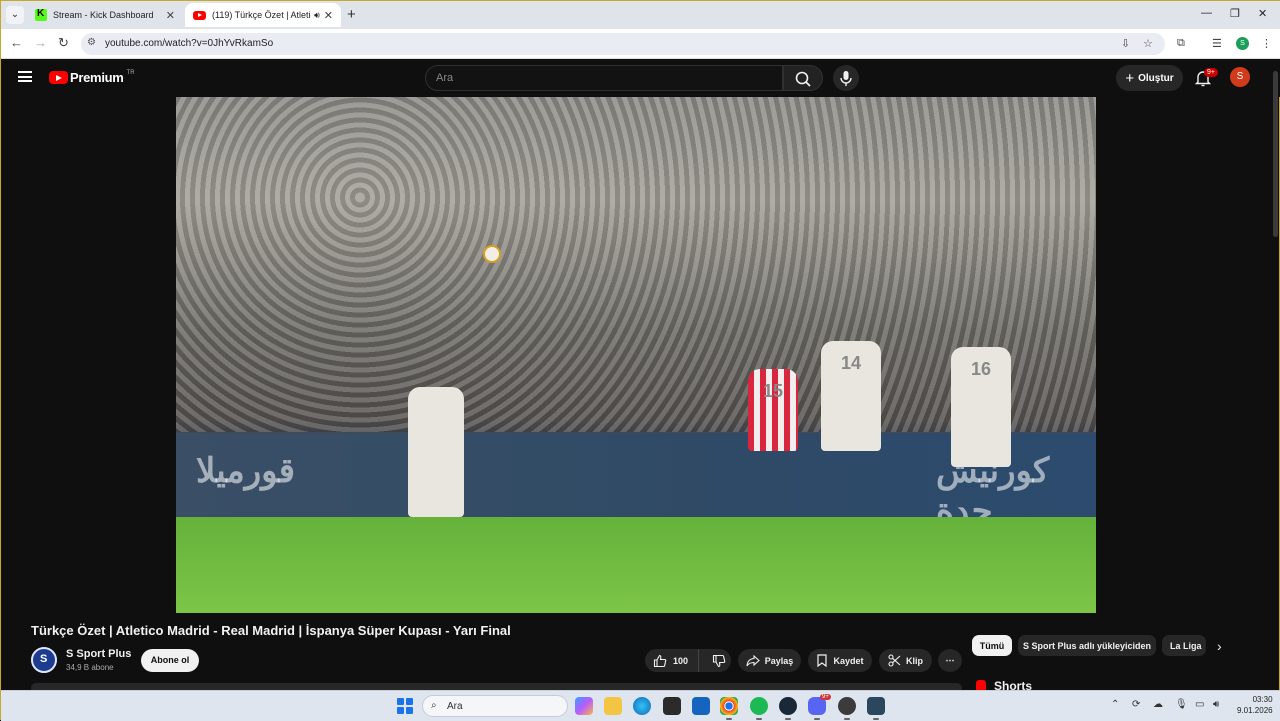 Image resolution: width=1280 pixels, height=721 pixels. Describe the element at coordinates (1216, 704) in the screenshot. I see `volume-icon: 🔊︎` at that location.